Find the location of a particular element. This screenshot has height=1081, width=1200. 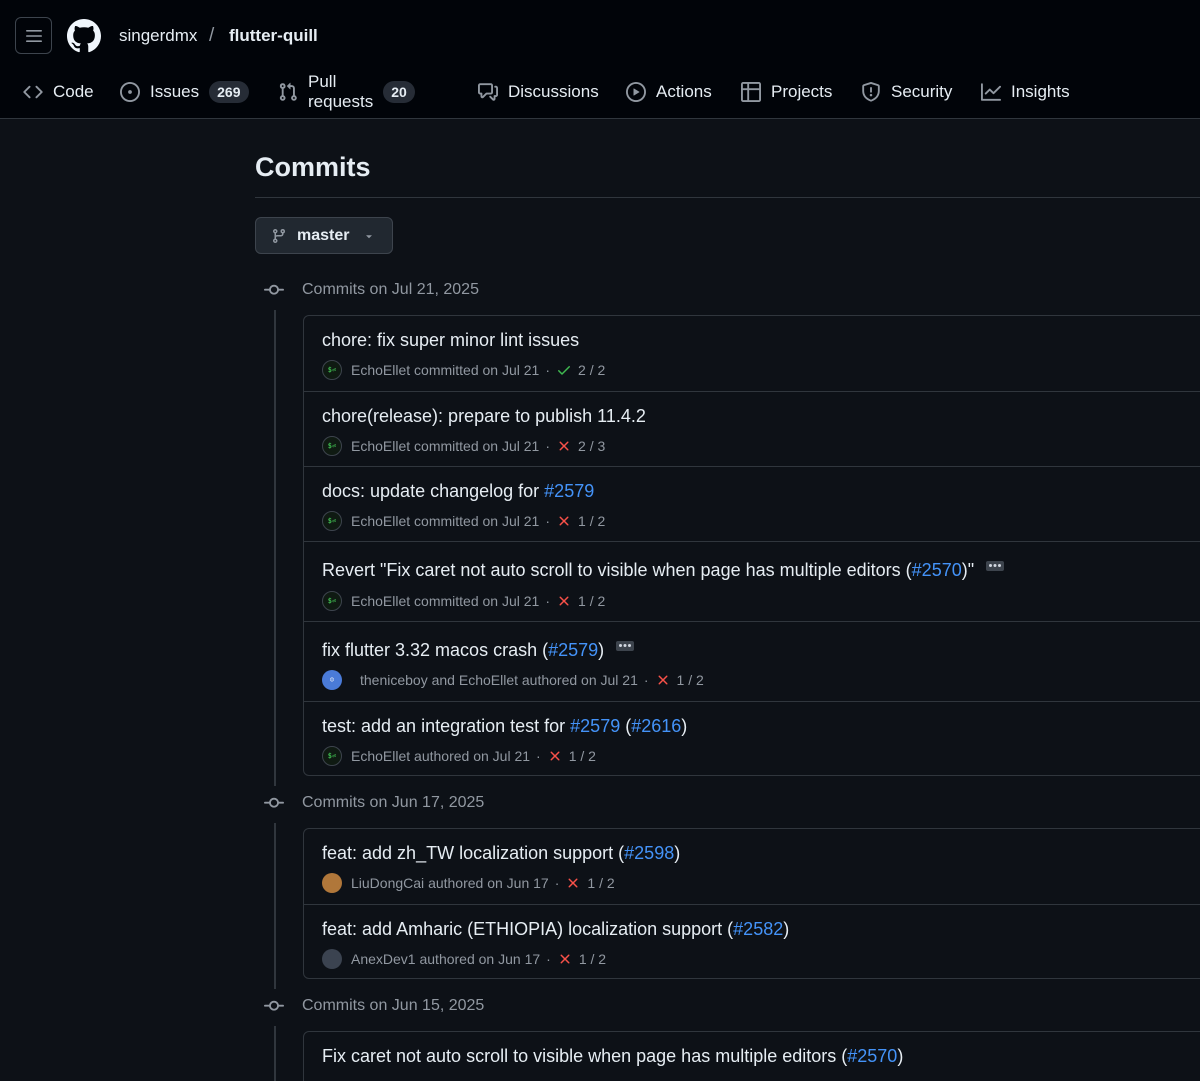

issues-count-badge: 269 is located at coordinates (229, 92).